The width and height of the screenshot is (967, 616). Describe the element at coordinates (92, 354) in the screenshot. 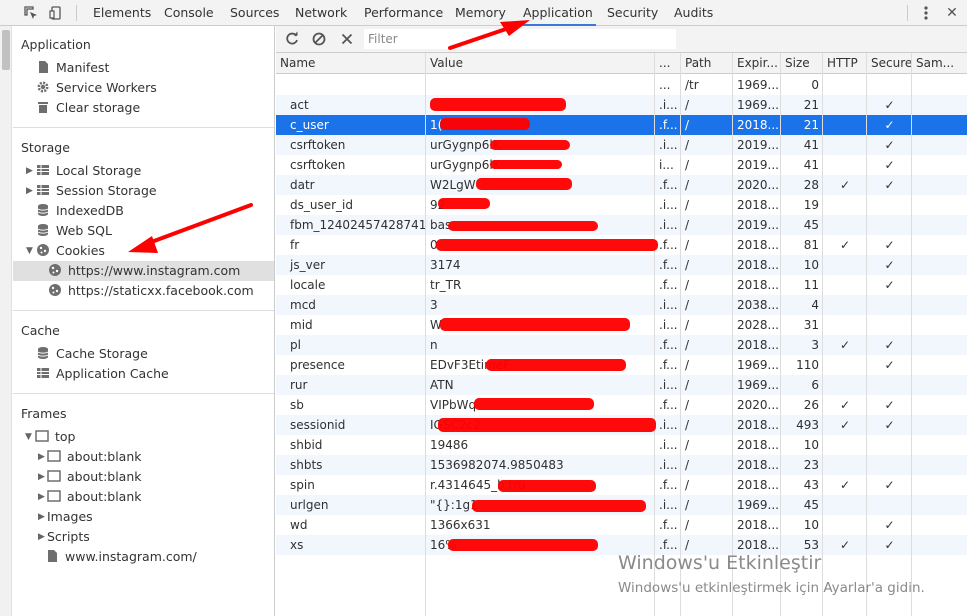

I see `sidebar-item-cache-storage: Cache Storage` at that location.